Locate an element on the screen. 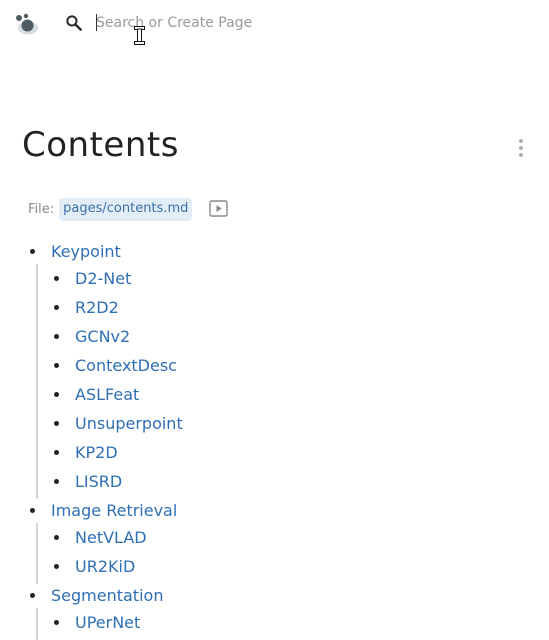 The height and width of the screenshot is (640, 549). list-item: GCNv2 is located at coordinates (272, 336).